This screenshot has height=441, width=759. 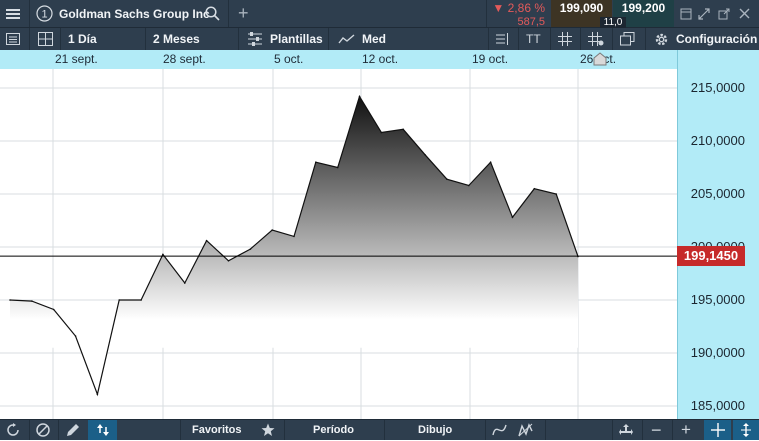 What do you see at coordinates (613, 22) in the screenshot?
I see `spread-value: 11,0` at bounding box center [613, 22].